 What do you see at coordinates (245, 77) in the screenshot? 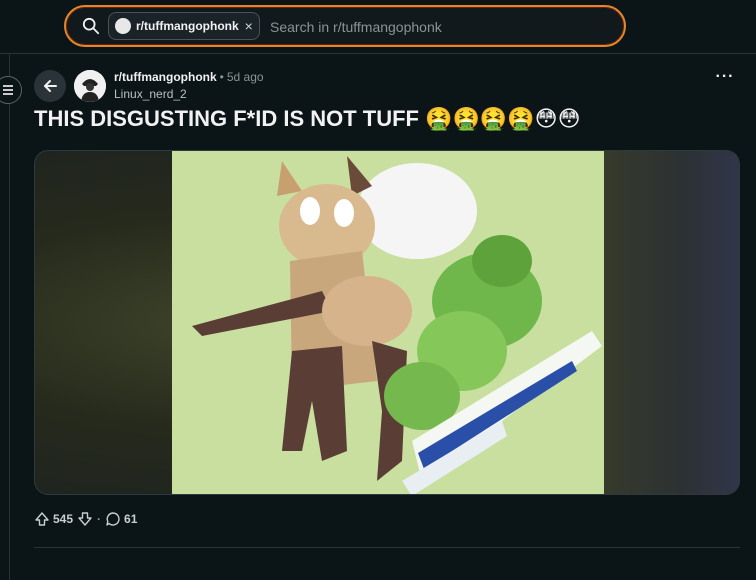
I see `post-time: 5d ago` at bounding box center [245, 77].